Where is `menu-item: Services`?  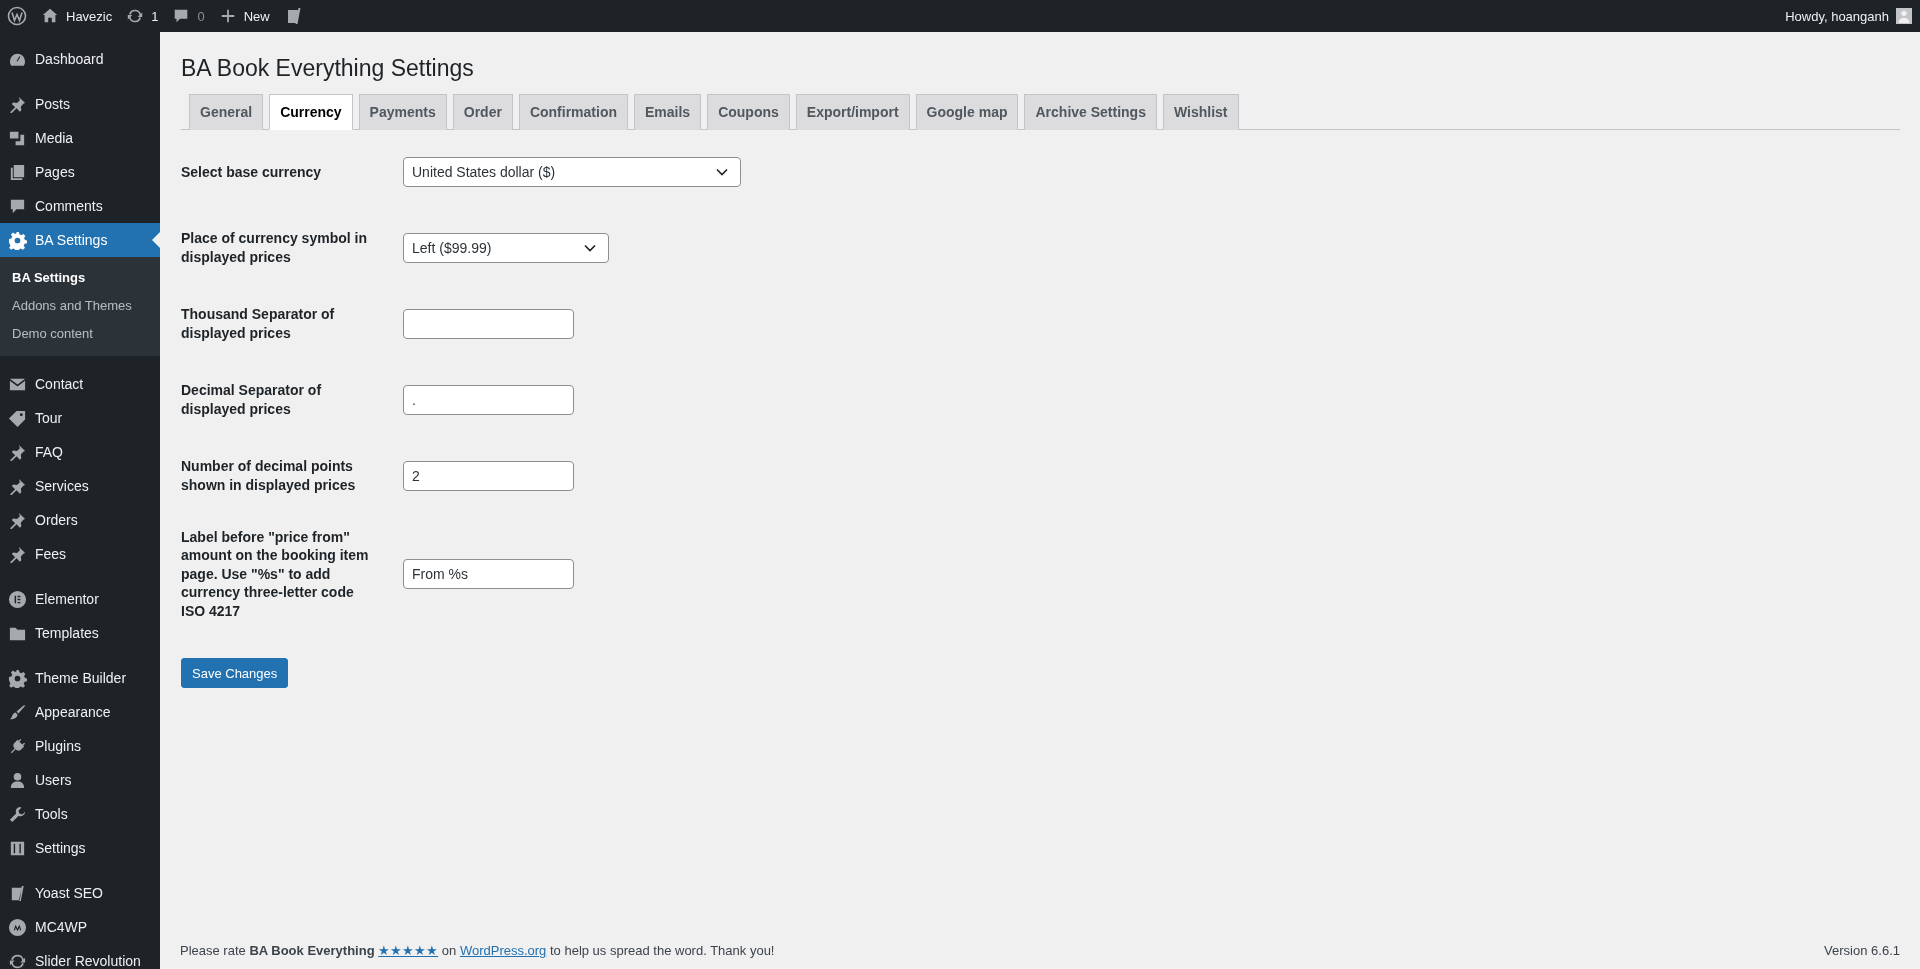
menu-item: Services is located at coordinates (80, 486).